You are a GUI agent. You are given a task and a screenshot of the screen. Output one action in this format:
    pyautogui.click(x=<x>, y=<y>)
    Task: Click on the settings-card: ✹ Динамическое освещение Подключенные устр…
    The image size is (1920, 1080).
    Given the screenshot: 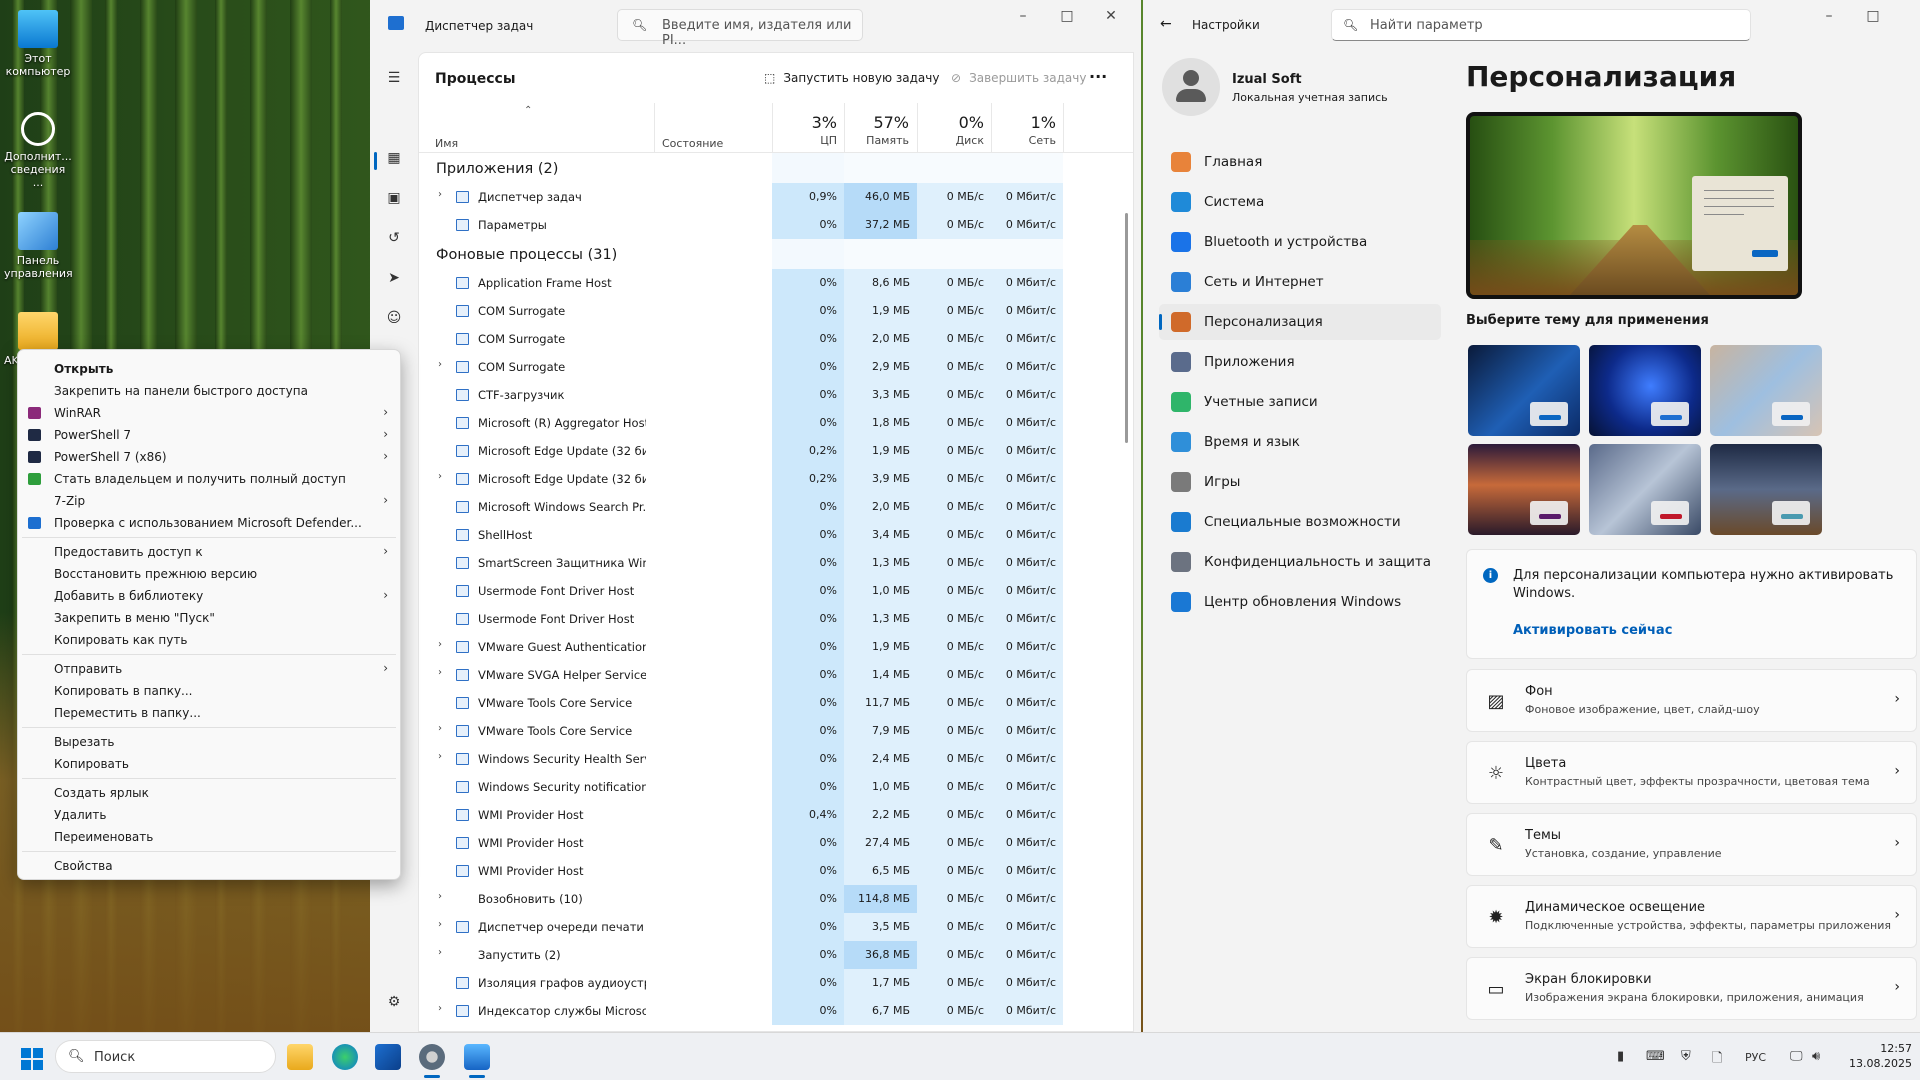 What is the action you would take?
    pyautogui.click(x=1691, y=916)
    